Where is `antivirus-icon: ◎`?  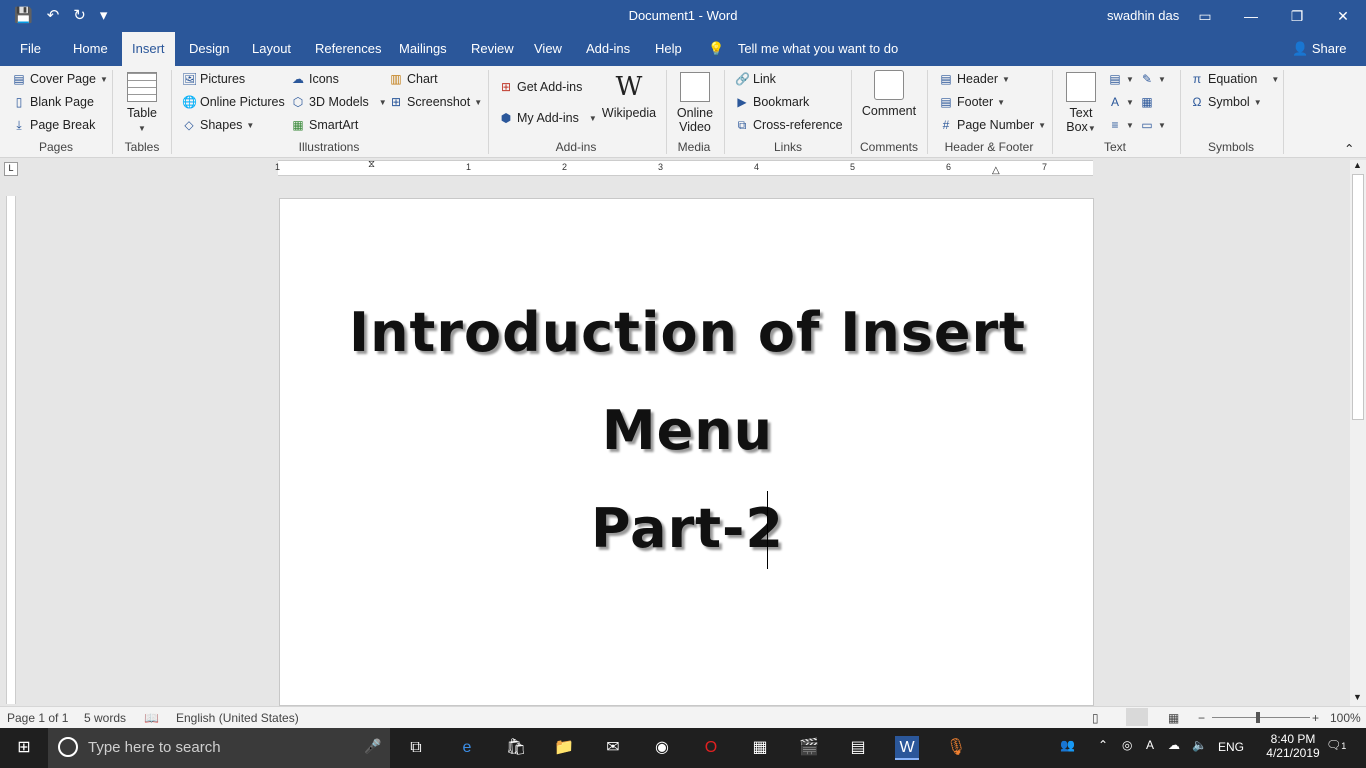 antivirus-icon: ◎ is located at coordinates (1127, 745).